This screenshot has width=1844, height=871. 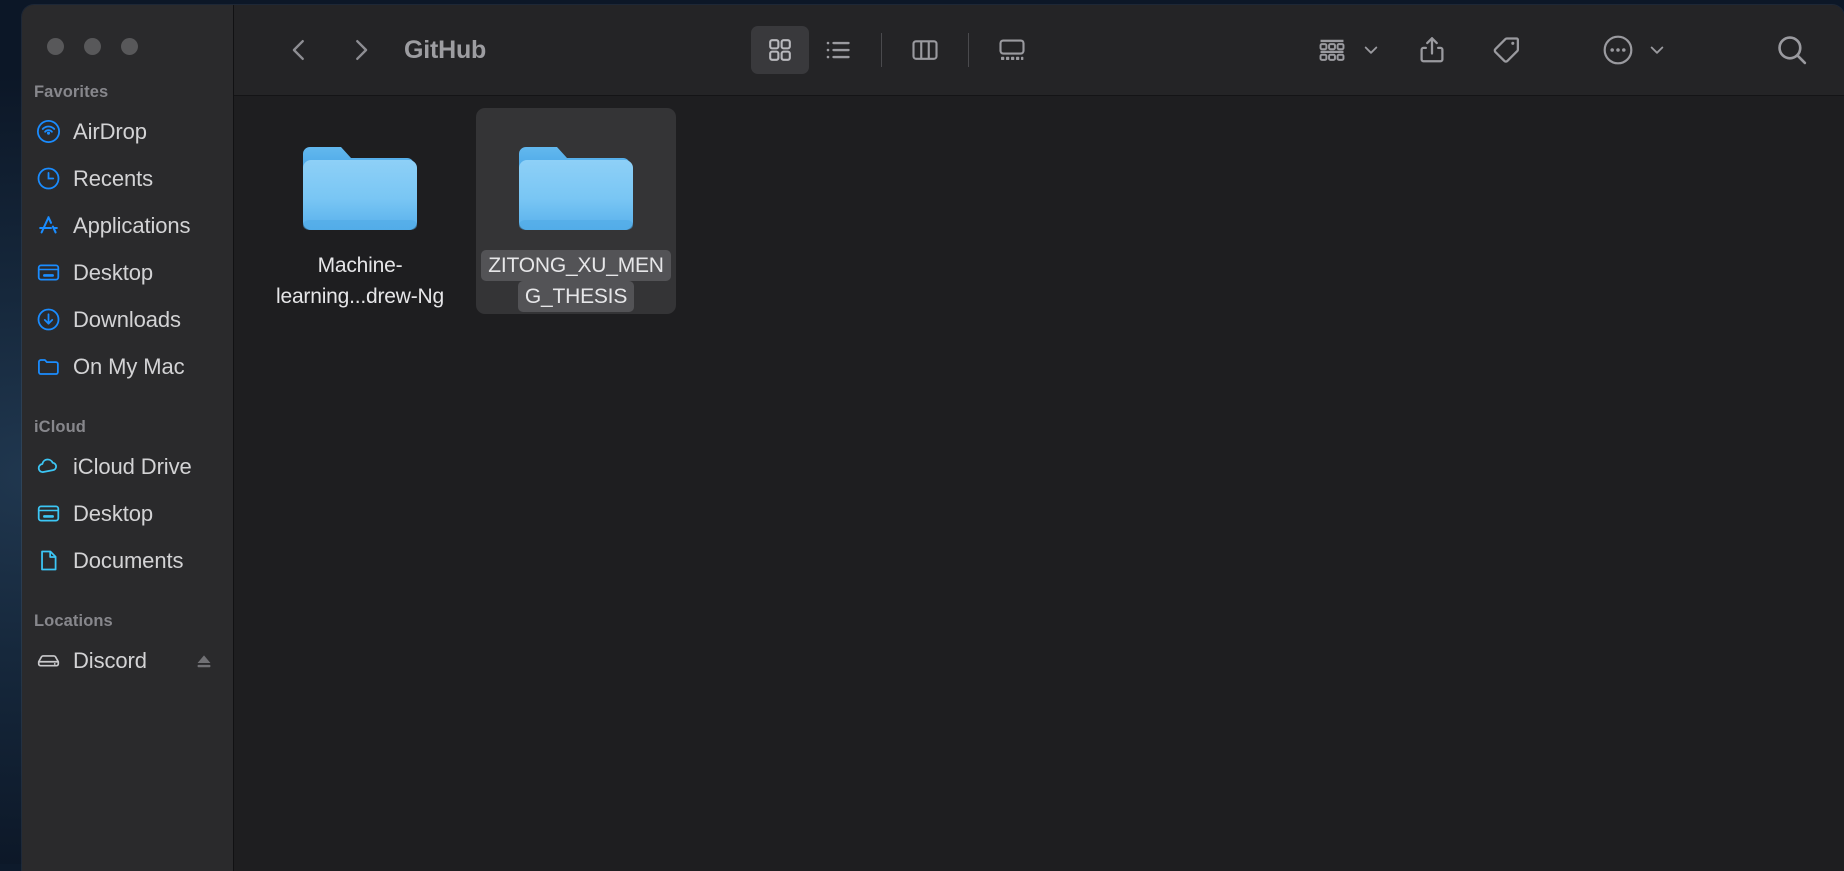 What do you see at coordinates (110, 661) in the screenshot?
I see `sidebar-item-label: Discord` at bounding box center [110, 661].